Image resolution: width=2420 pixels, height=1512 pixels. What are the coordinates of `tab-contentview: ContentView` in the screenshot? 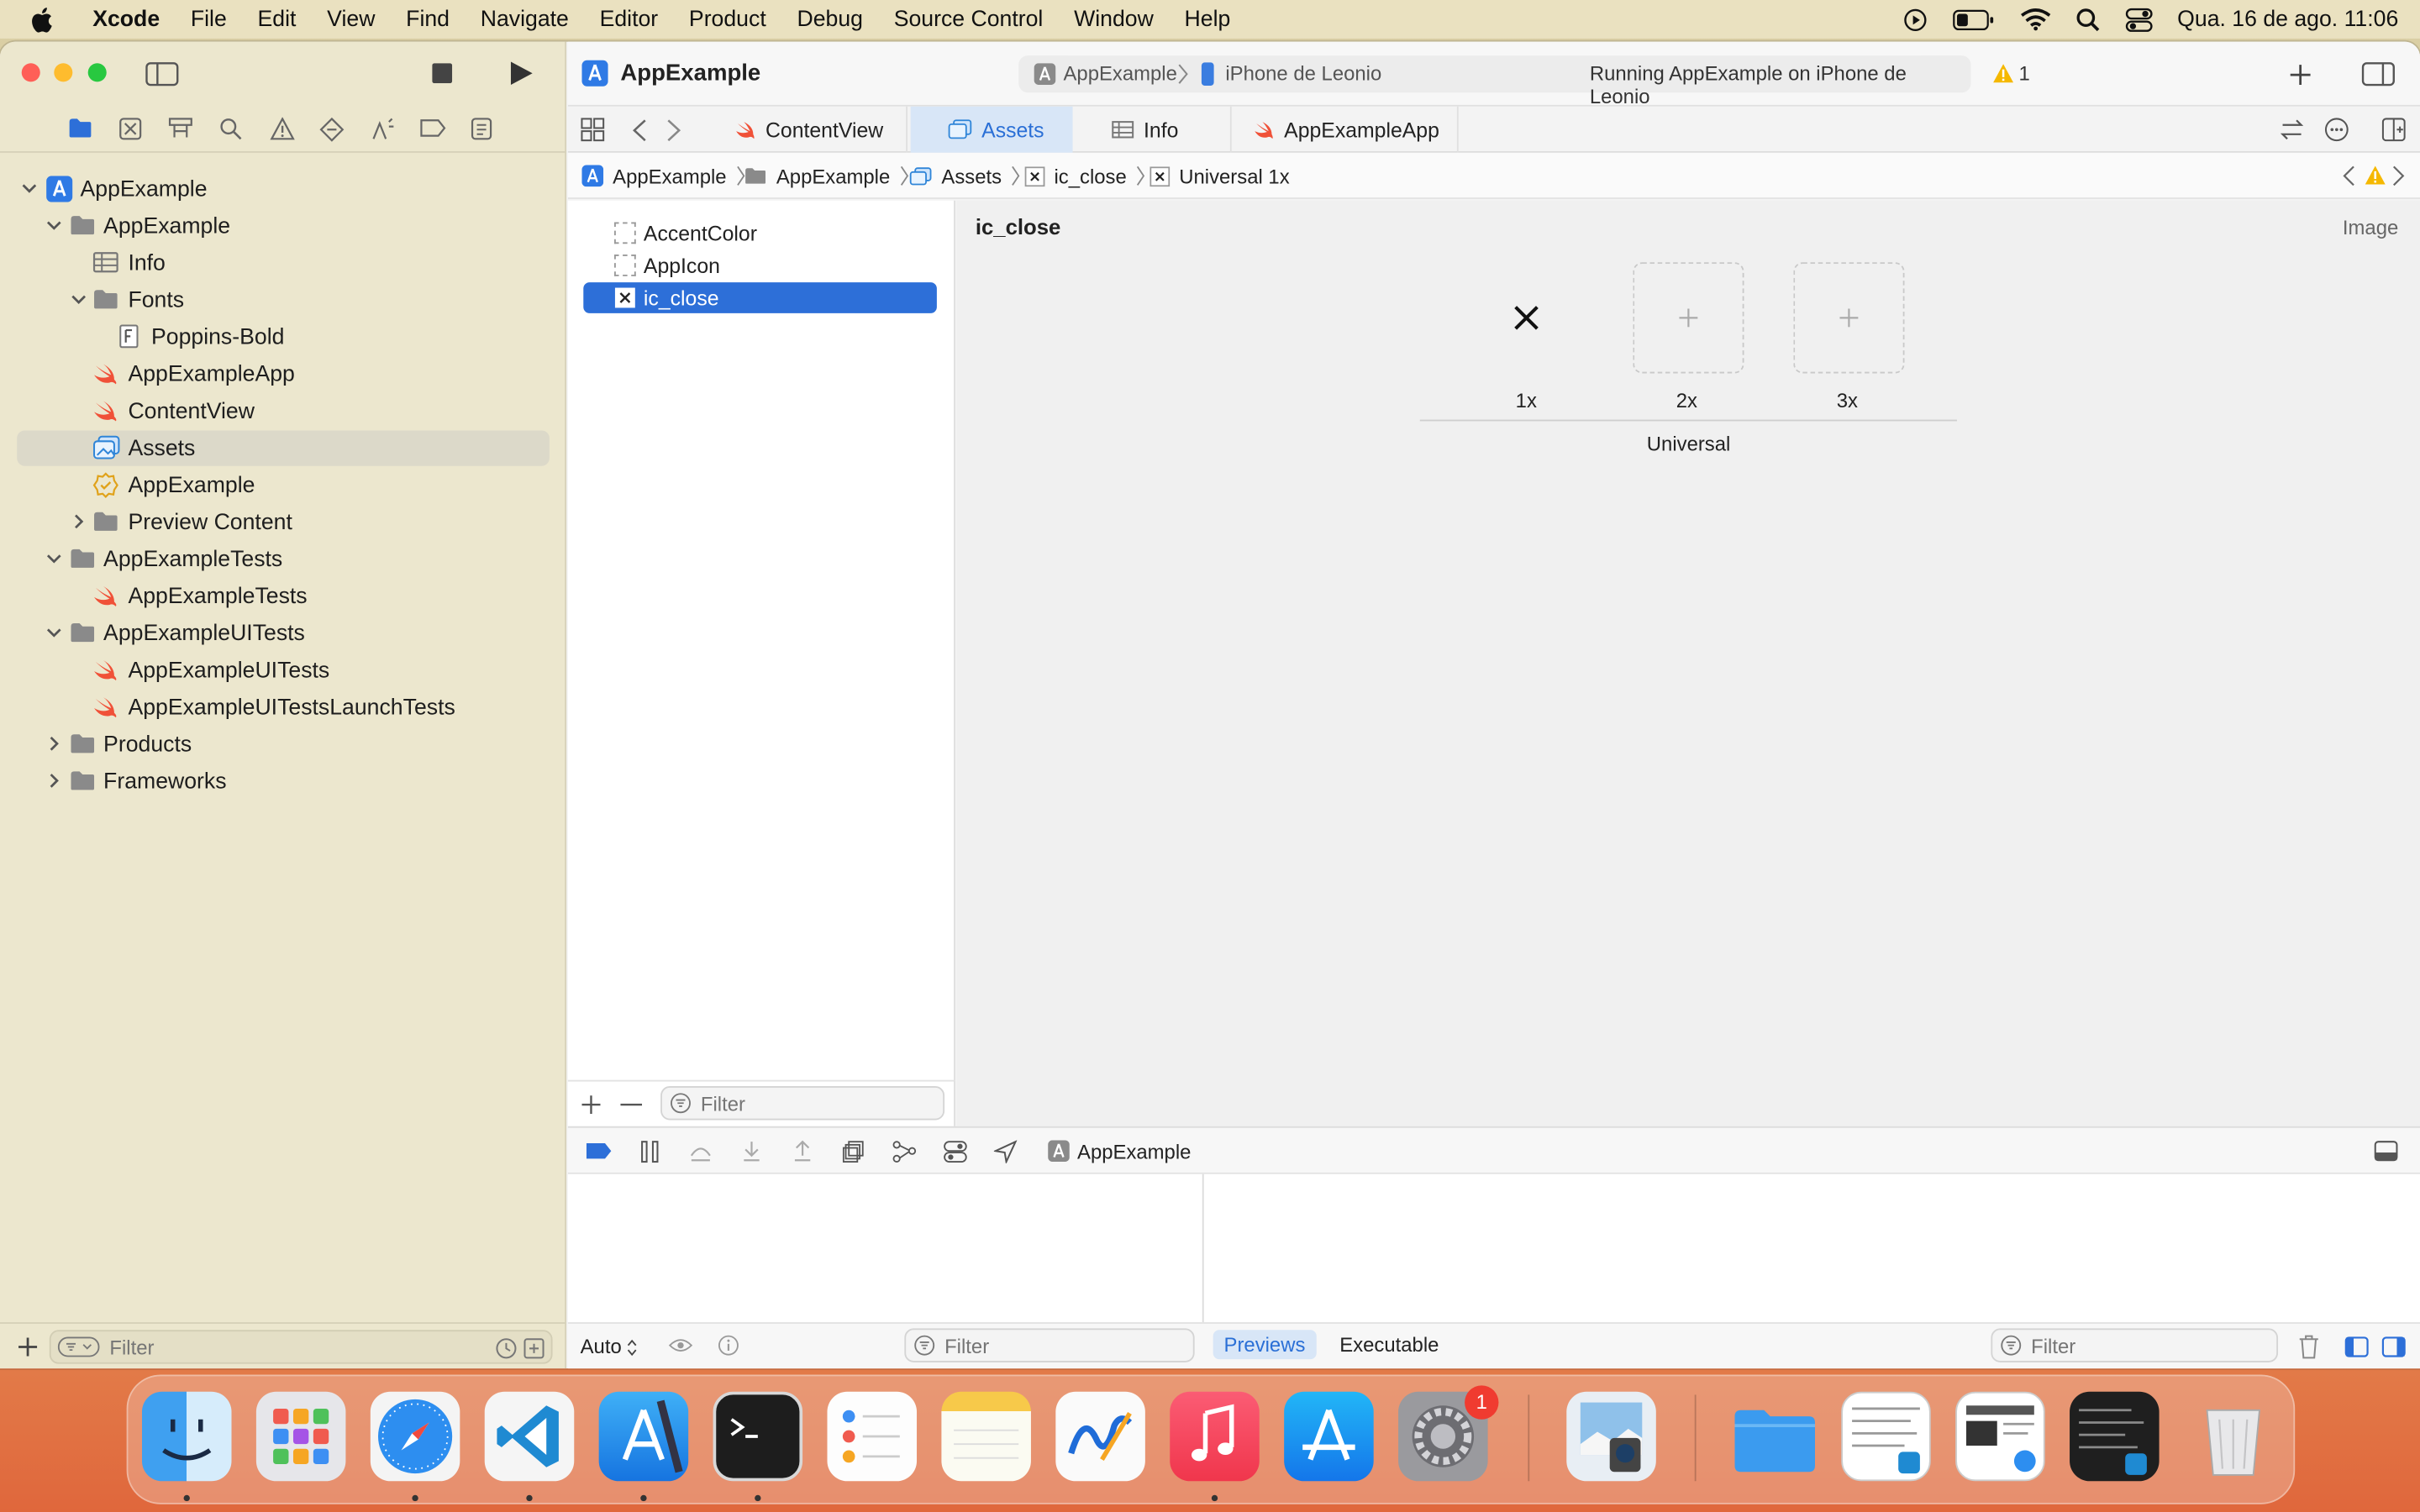 It's located at (808, 129).